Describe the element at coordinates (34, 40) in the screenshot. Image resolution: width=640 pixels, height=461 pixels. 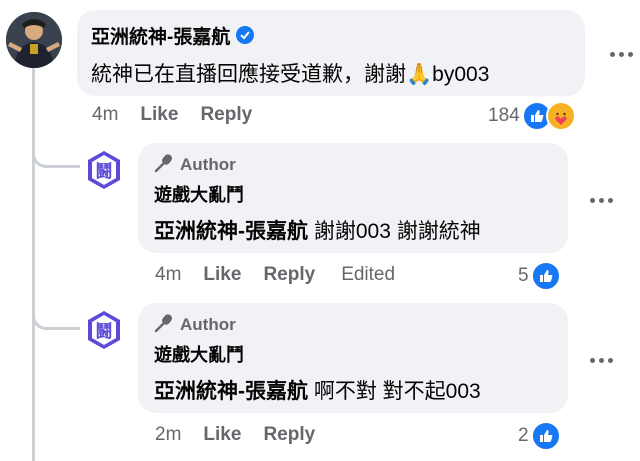
I see `commenter-avatar` at that location.